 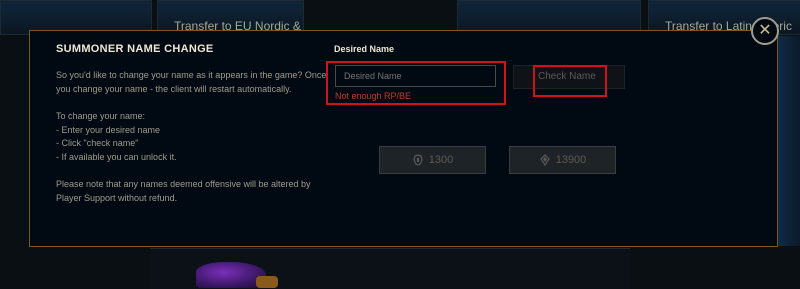 I want to click on rp-price: 1300, so click(x=441, y=160).